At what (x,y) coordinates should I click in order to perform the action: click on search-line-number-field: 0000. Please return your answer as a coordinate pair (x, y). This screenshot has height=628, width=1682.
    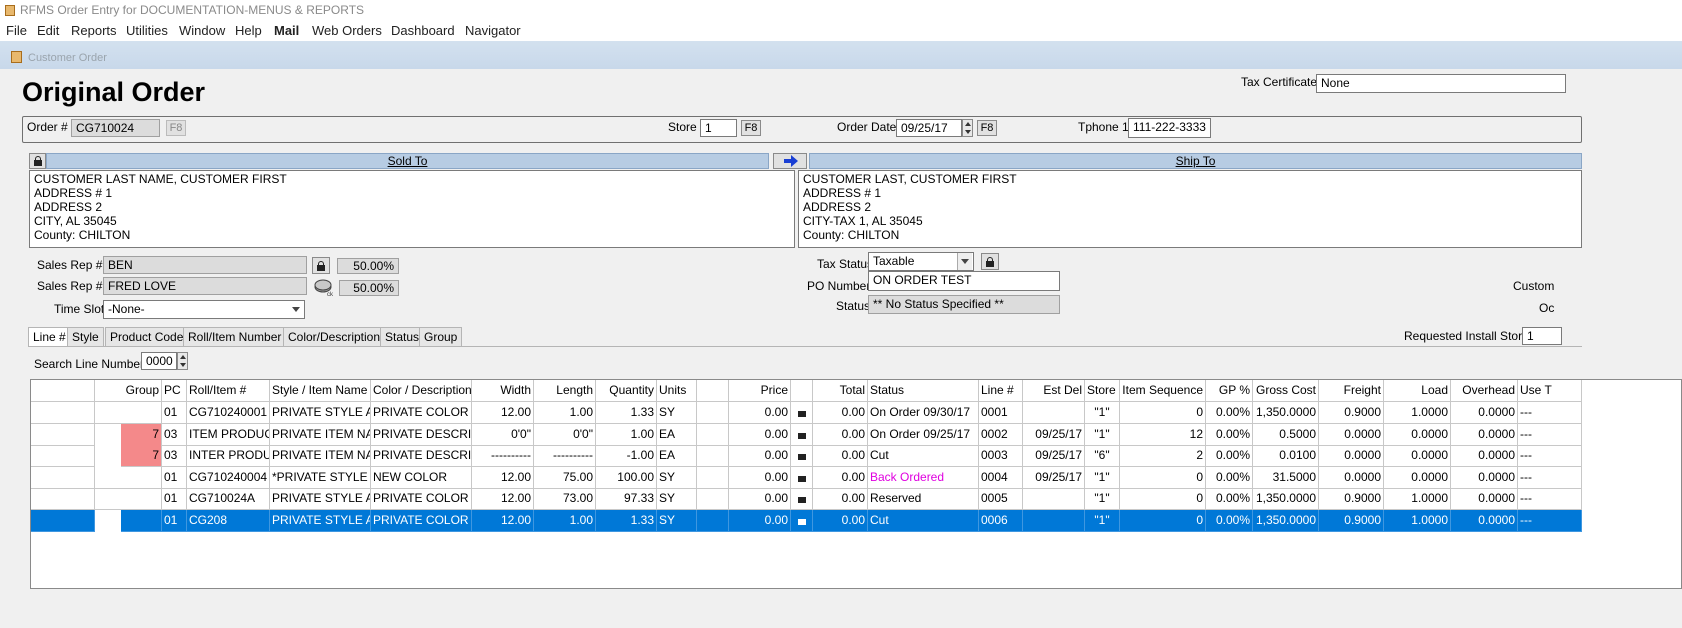
    Looking at the image, I should click on (159, 361).